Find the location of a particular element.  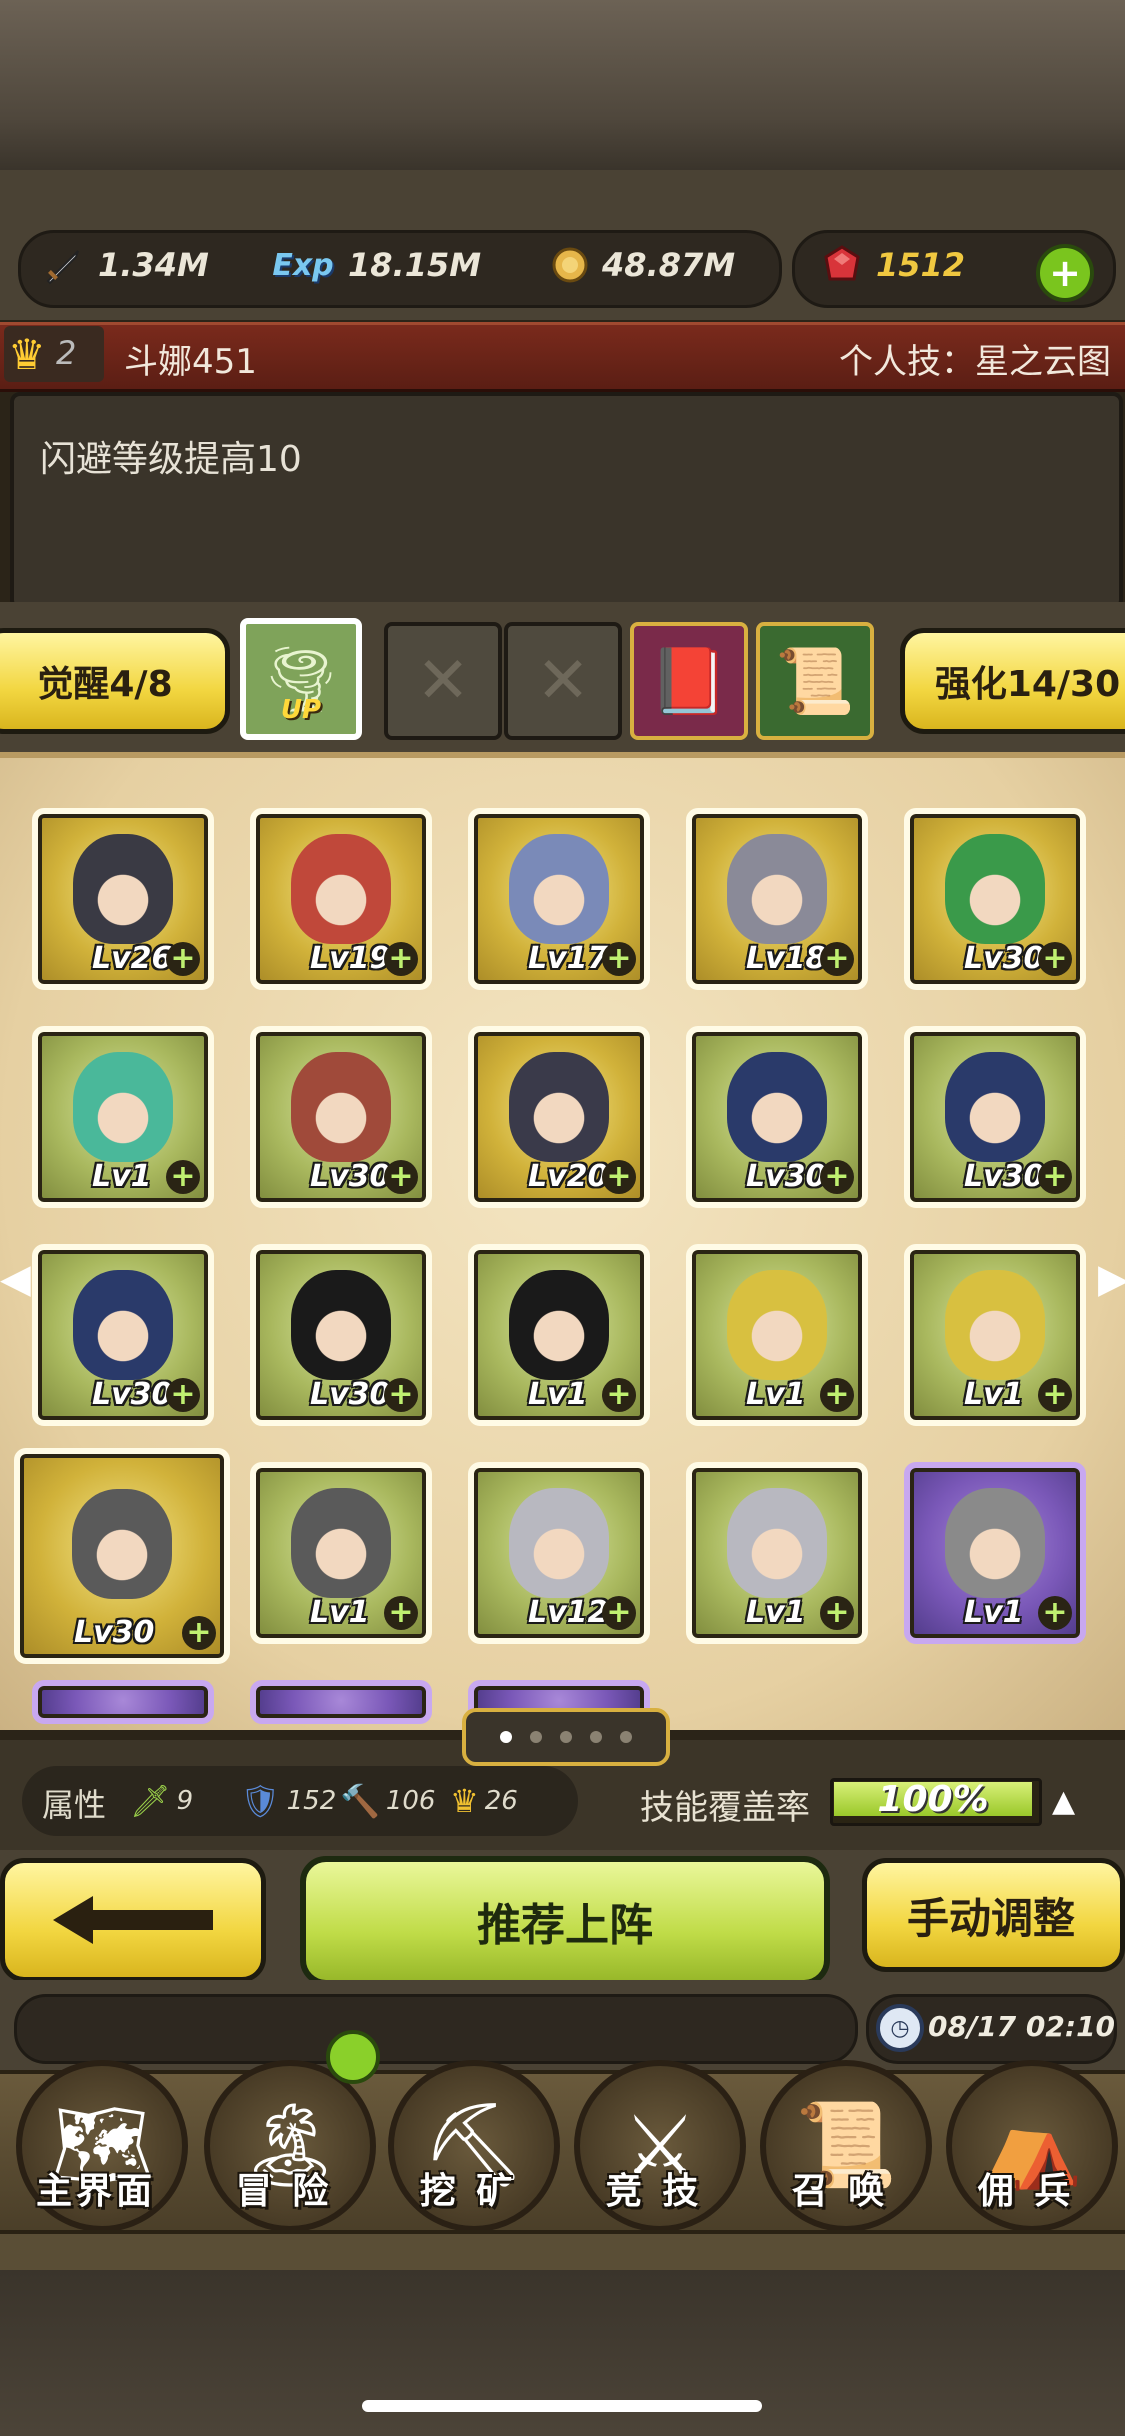

gem-resource: 1512 is located at coordinates (891, 265).